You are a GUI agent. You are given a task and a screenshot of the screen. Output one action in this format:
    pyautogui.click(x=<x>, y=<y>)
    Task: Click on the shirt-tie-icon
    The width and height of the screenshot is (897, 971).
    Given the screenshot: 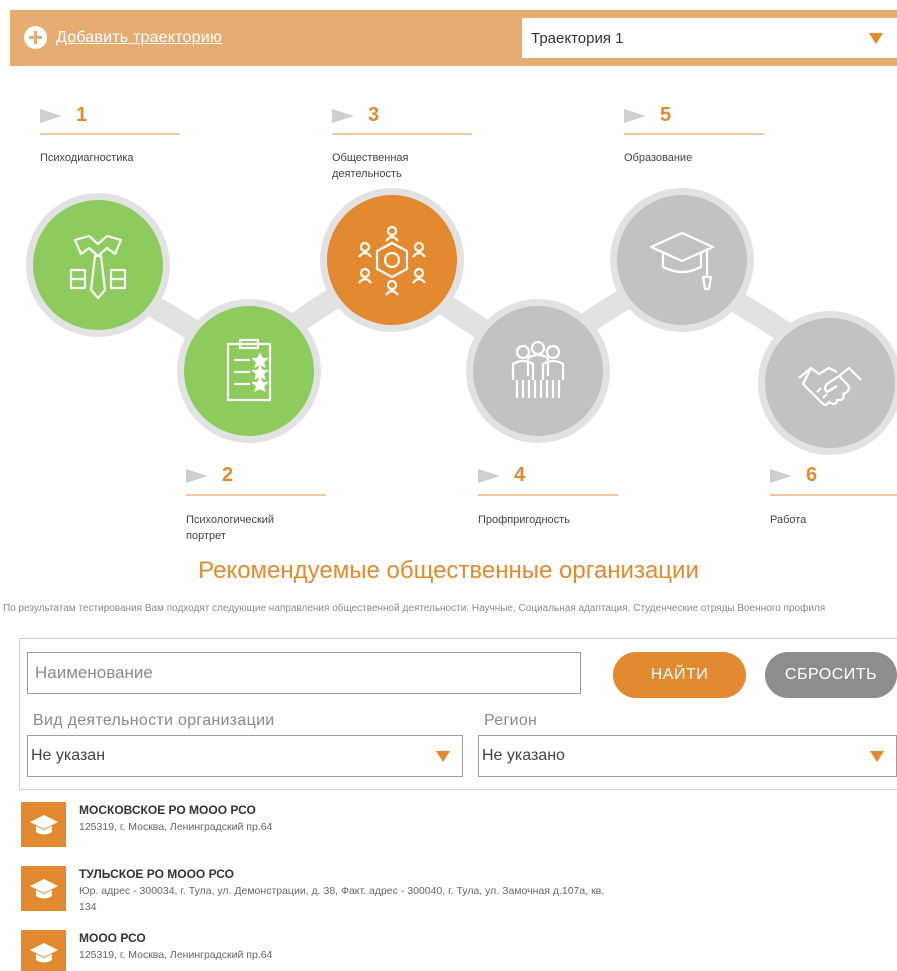 What is the action you would take?
    pyautogui.click(x=98, y=267)
    